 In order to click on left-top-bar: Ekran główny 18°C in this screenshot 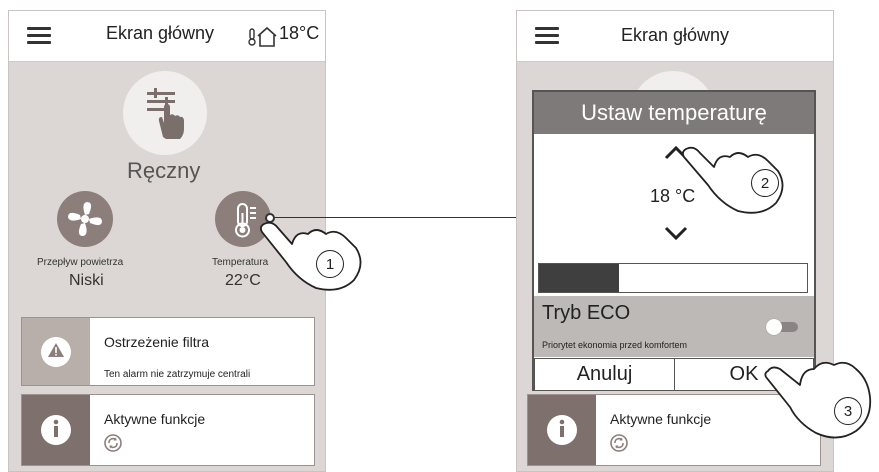, I will do `click(167, 36)`.